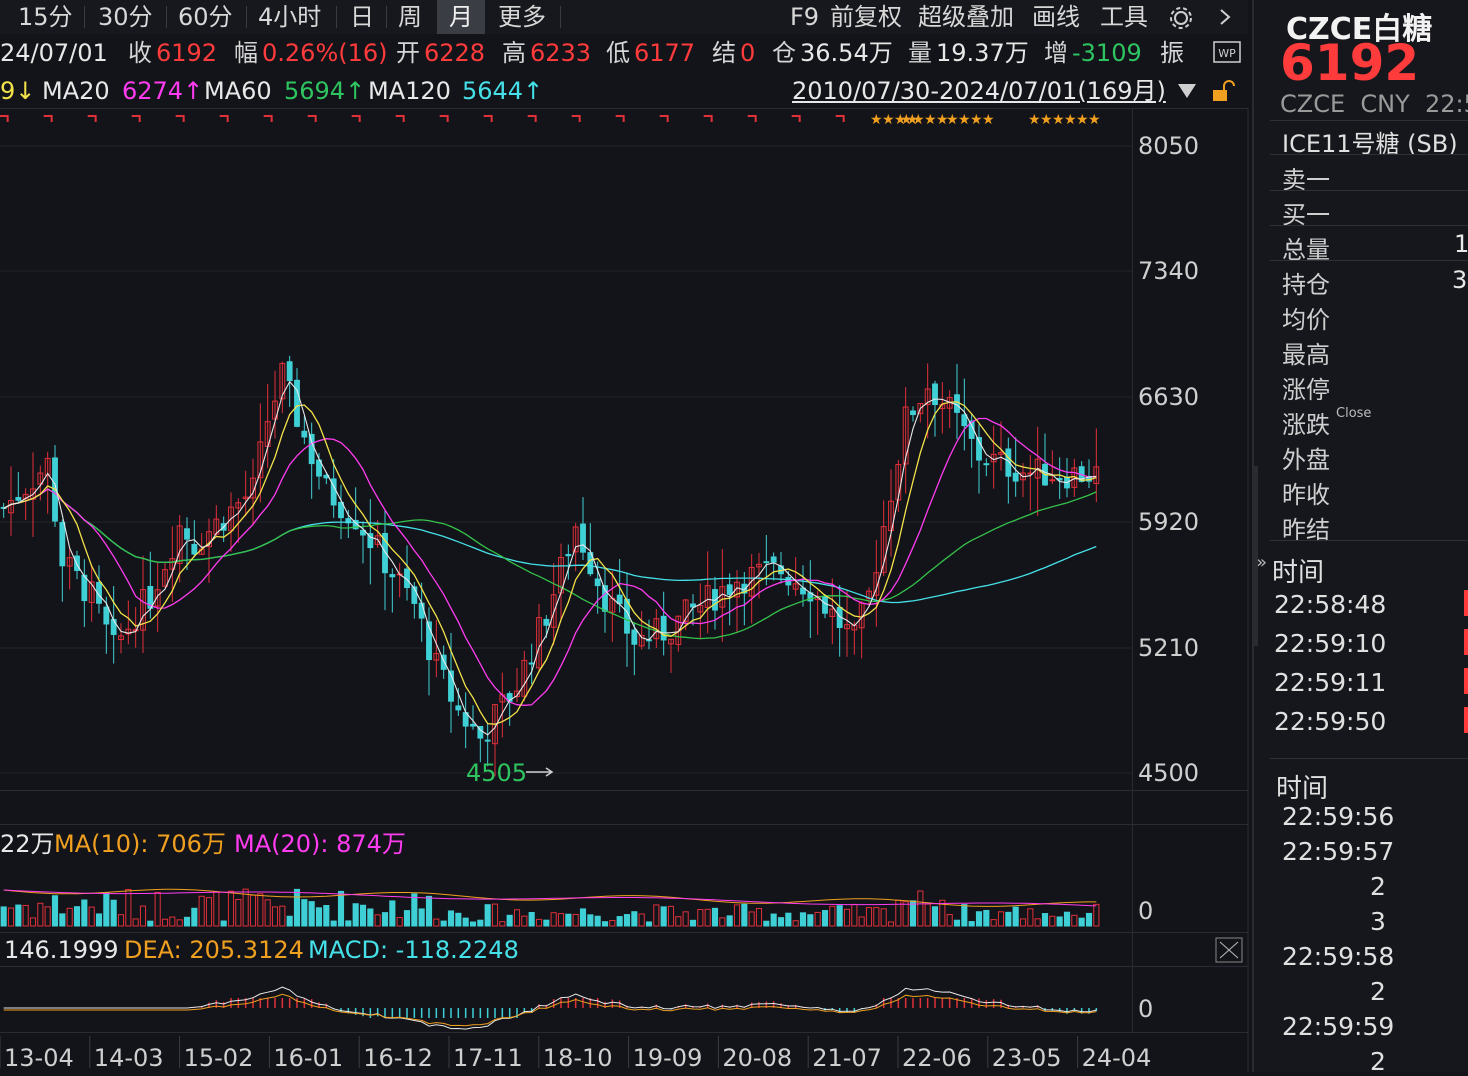 This screenshot has width=1468, height=1076. I want to click on wp-icon: WP, so click(1227, 53).